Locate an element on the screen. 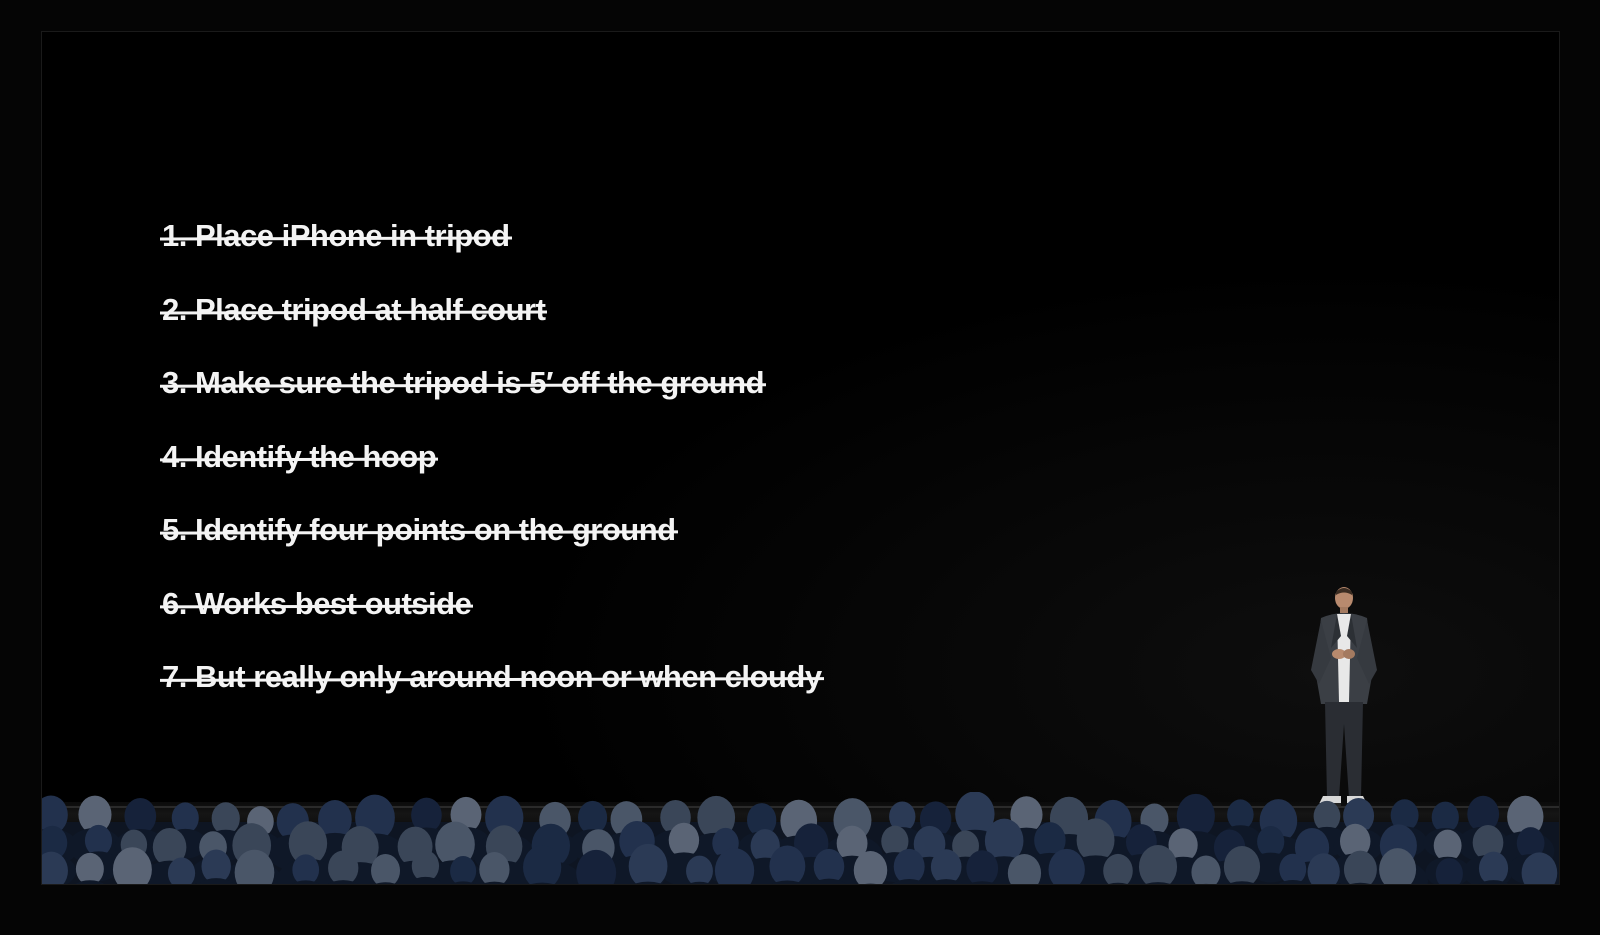 This screenshot has height=935, width=1600. checklist-item-text: 2. Place tripod at half court is located at coordinates (354, 310).